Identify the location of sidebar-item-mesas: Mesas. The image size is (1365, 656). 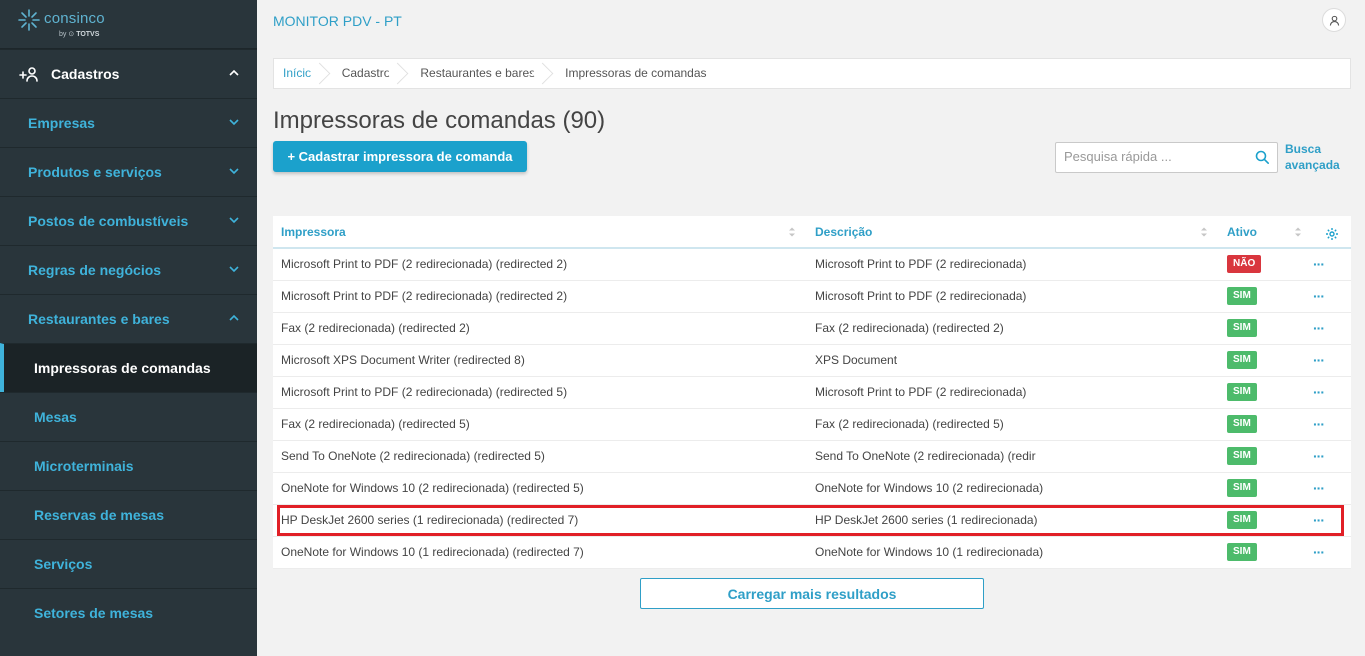
(128, 416).